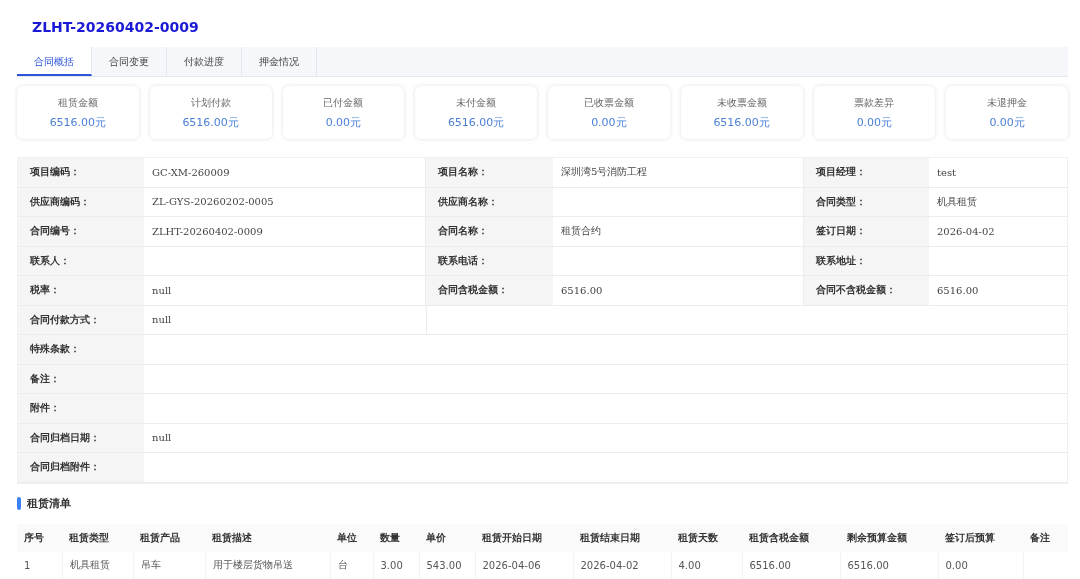 The height and width of the screenshot is (579, 1080). Describe the element at coordinates (19, 503) in the screenshot. I see `section-accent-bar` at that location.